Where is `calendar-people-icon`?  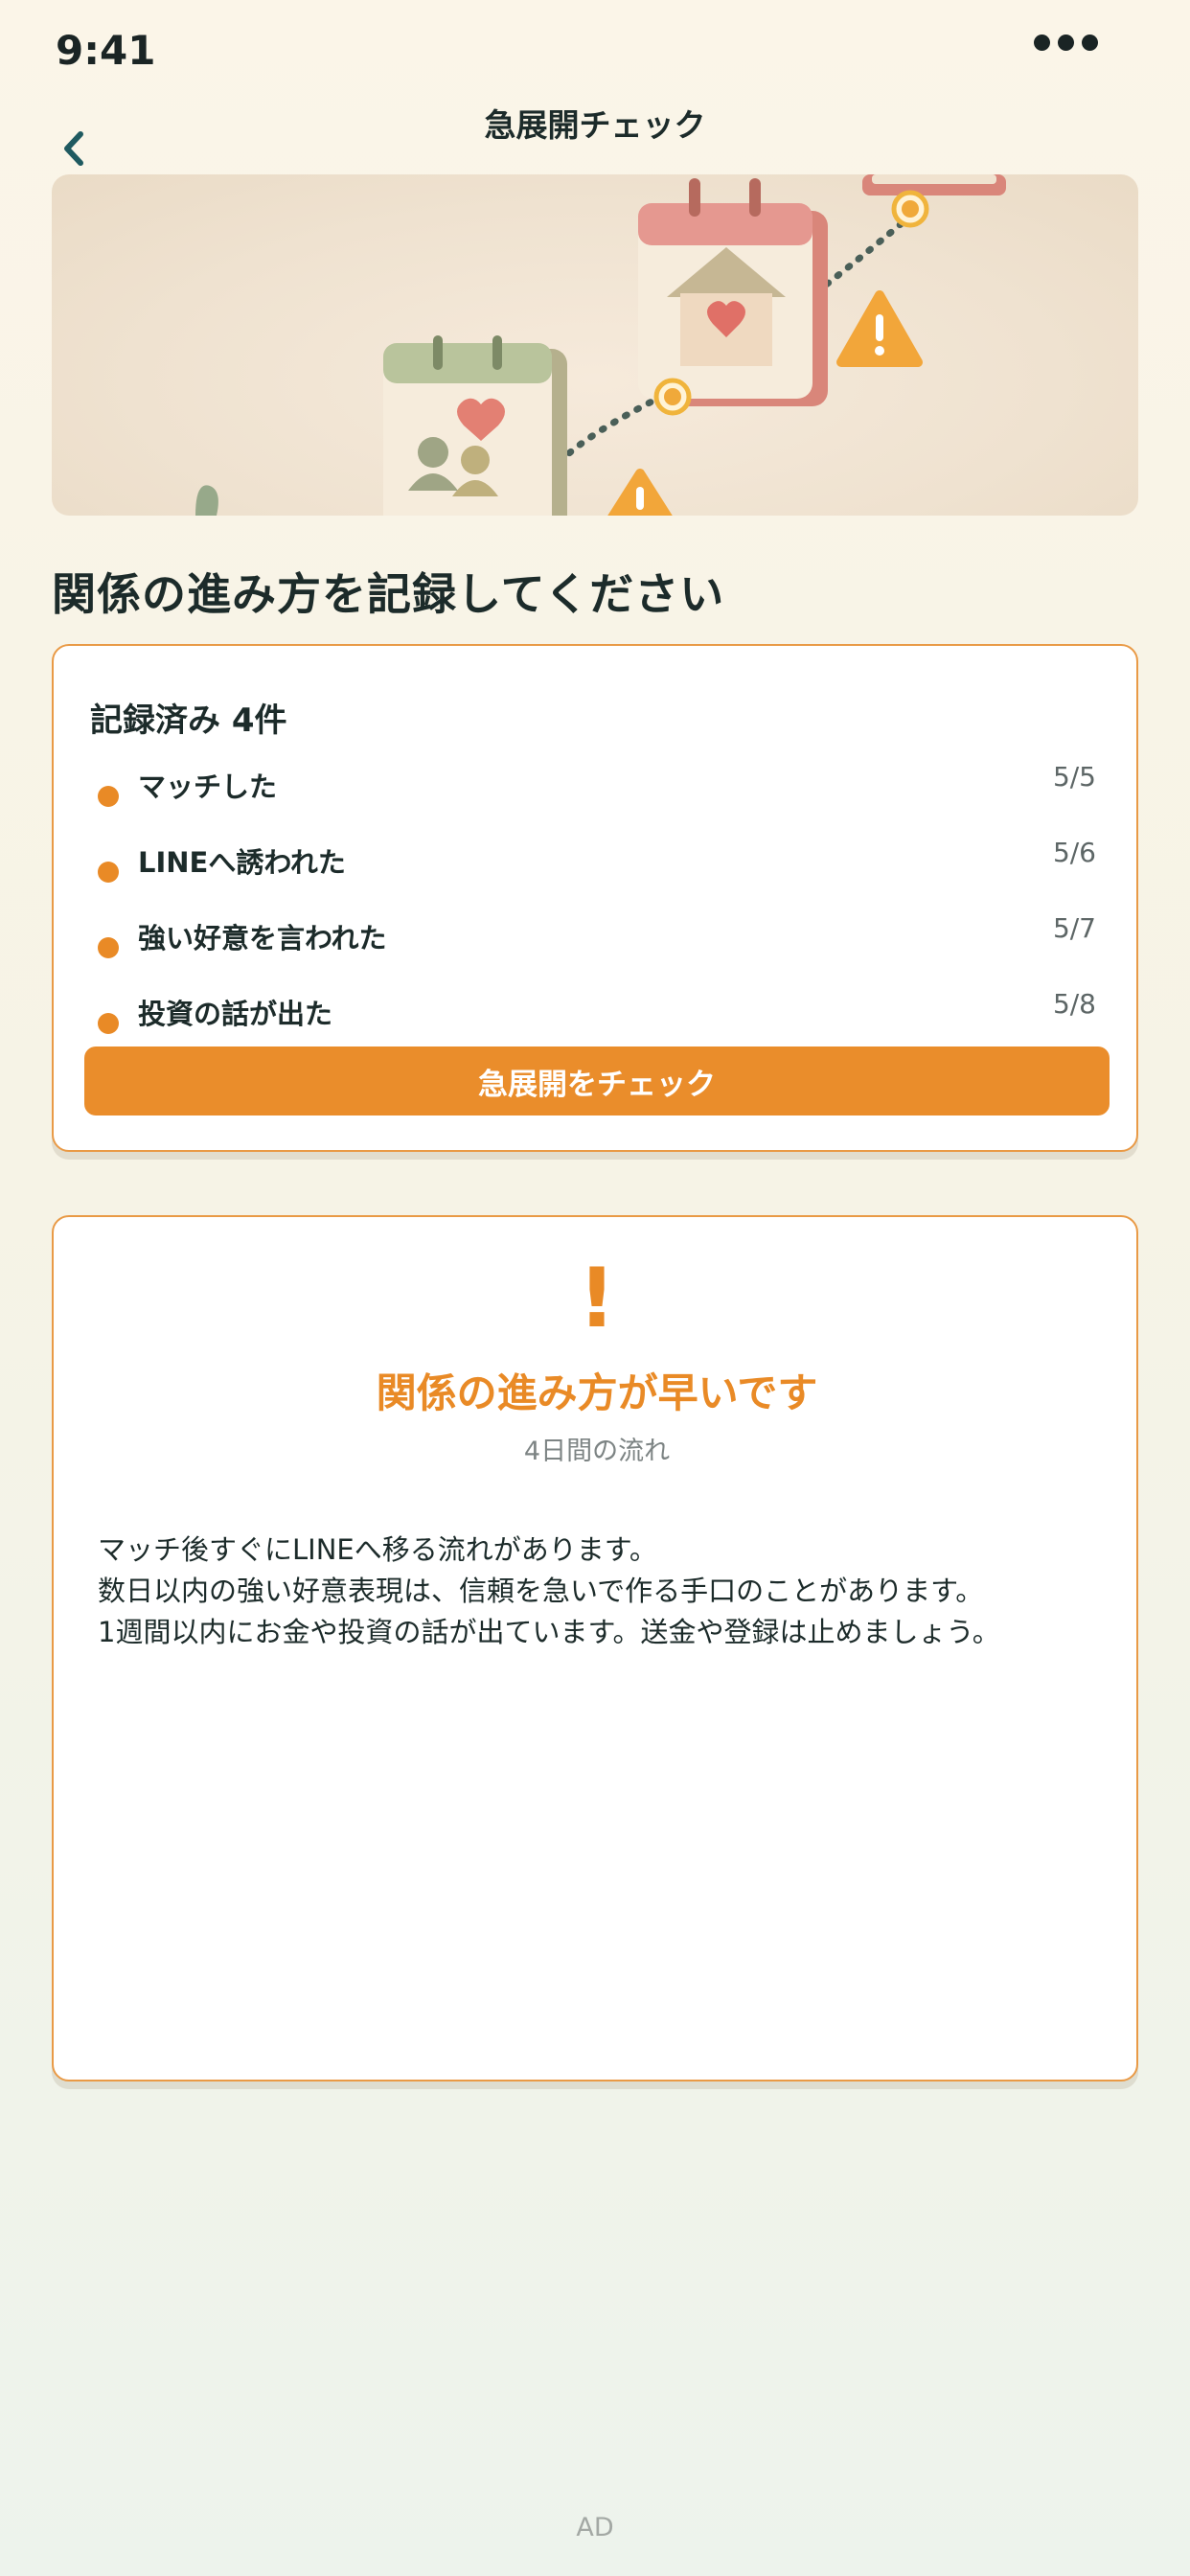
calendar-people-icon is located at coordinates (475, 425).